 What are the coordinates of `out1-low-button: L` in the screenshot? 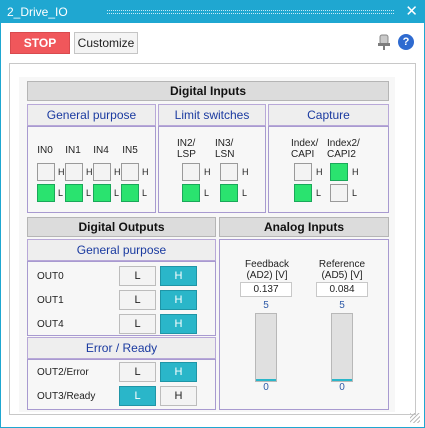 It's located at (137, 300).